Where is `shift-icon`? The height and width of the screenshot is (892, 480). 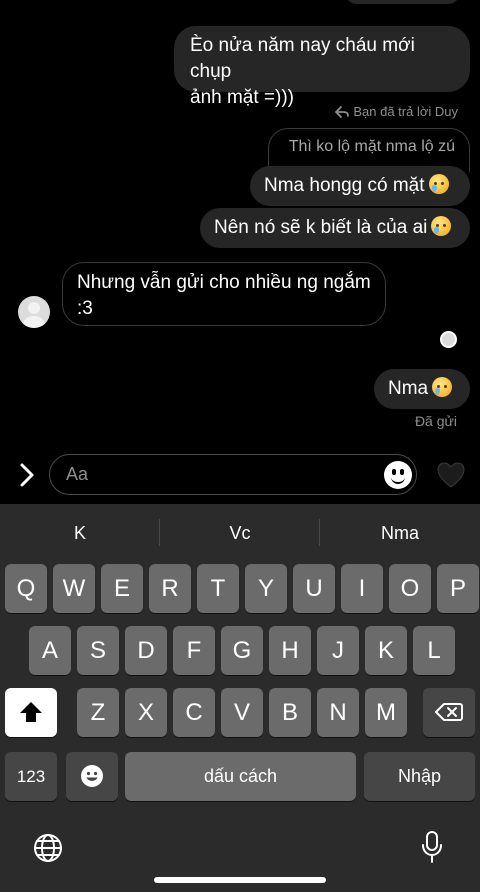 shift-icon is located at coordinates (31, 712).